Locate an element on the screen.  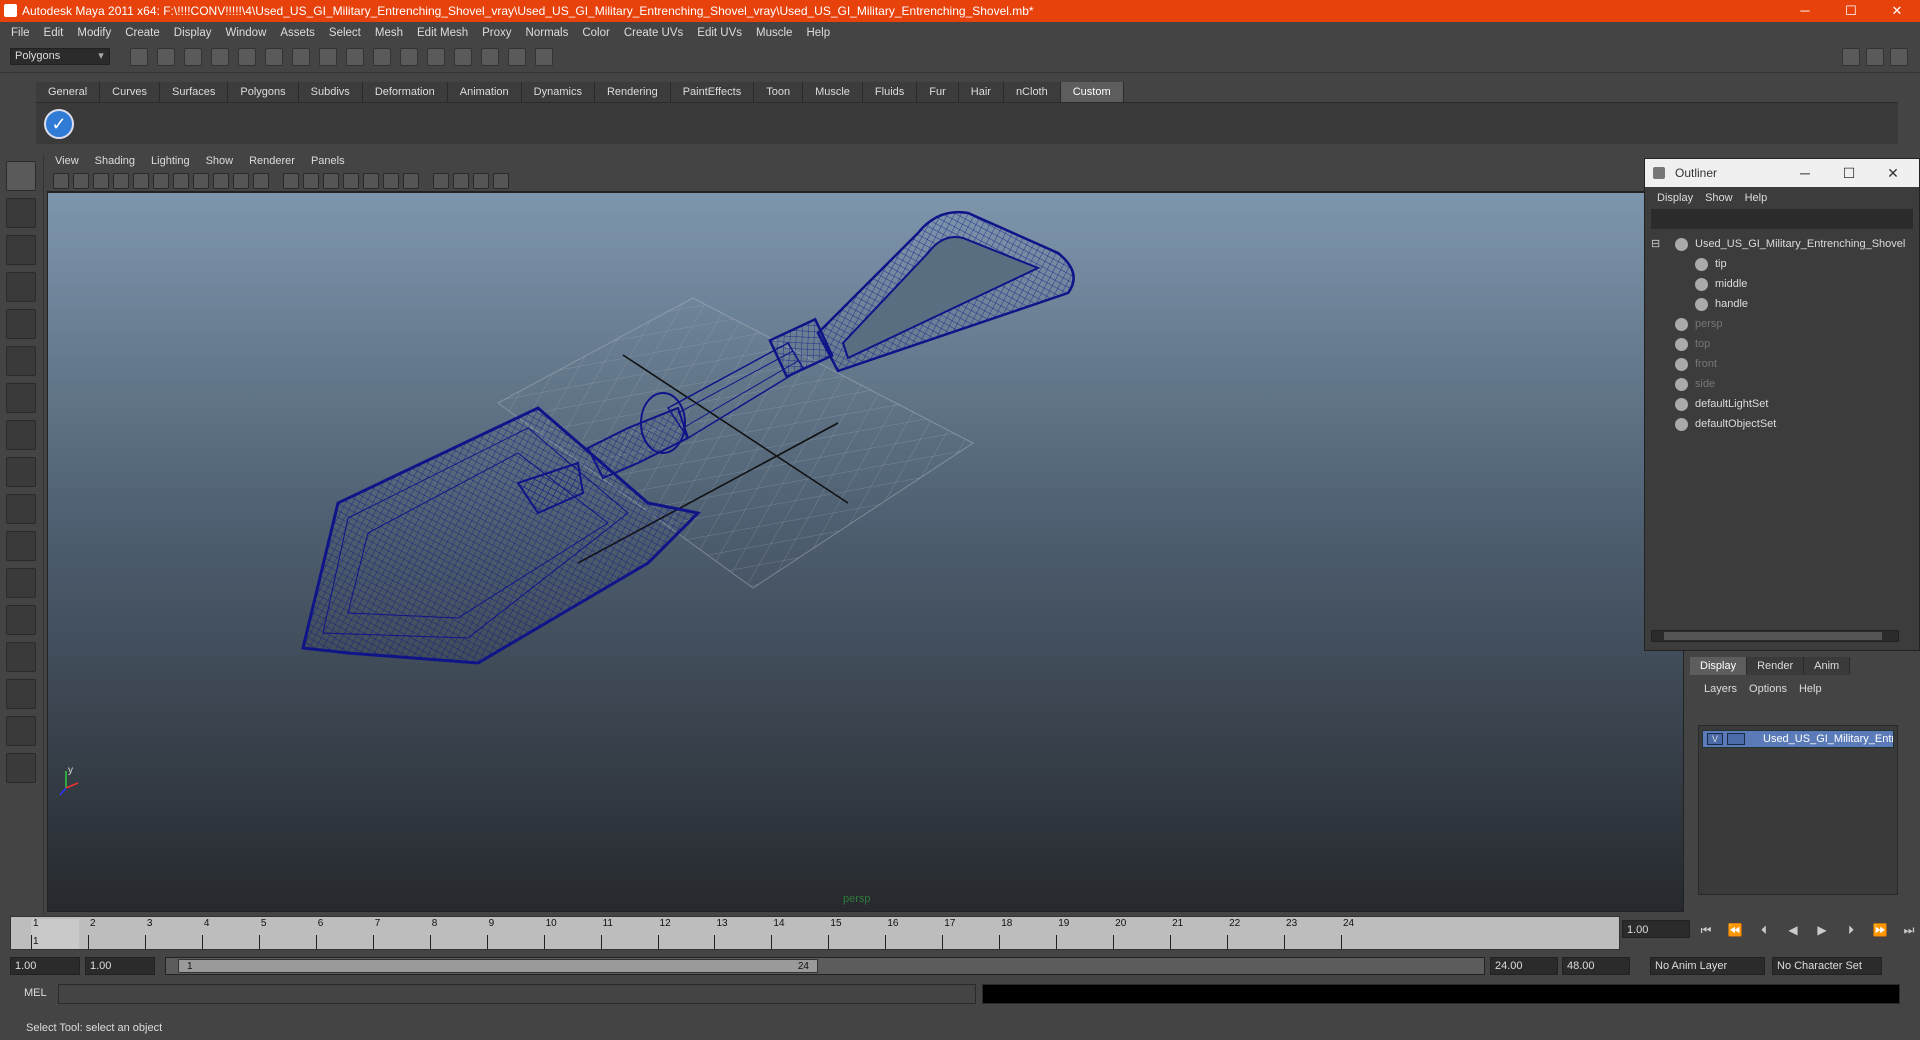
display-layer-row: V Used_US_GI_Military_Entrenching_Shovel is located at coordinates (1798, 739).